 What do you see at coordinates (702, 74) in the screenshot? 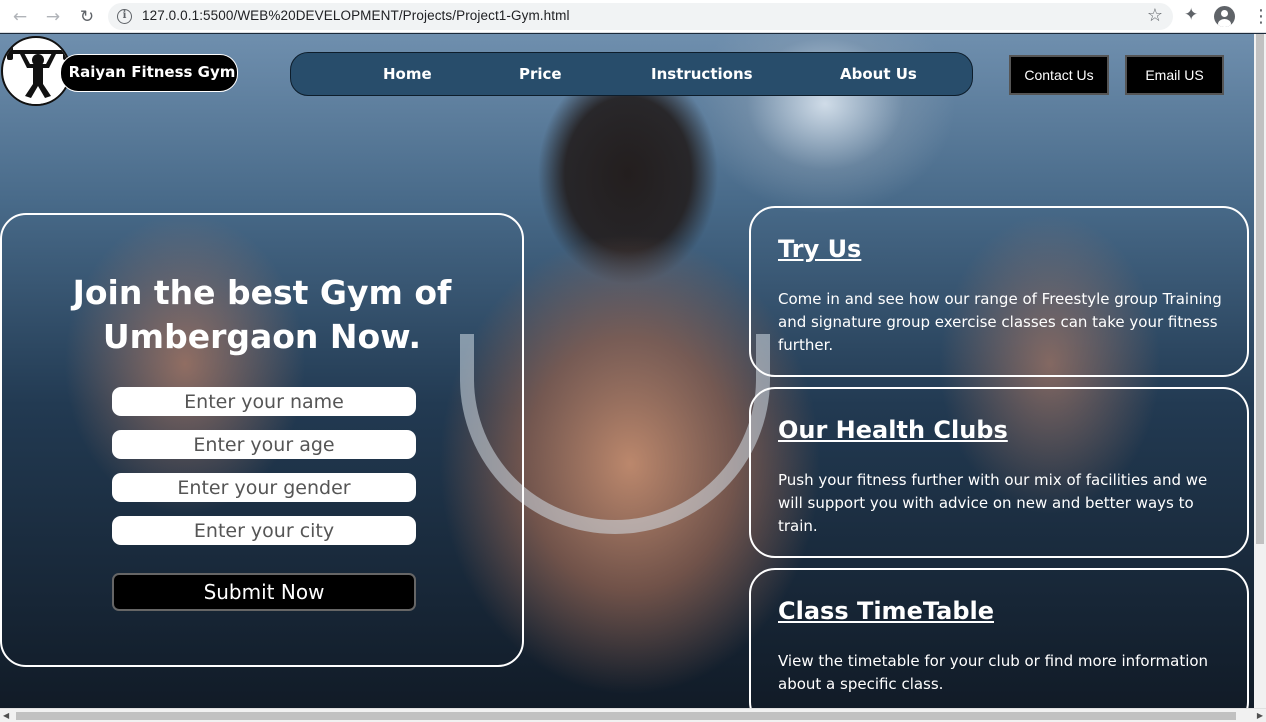
I see `nav-instructions: Instructions` at bounding box center [702, 74].